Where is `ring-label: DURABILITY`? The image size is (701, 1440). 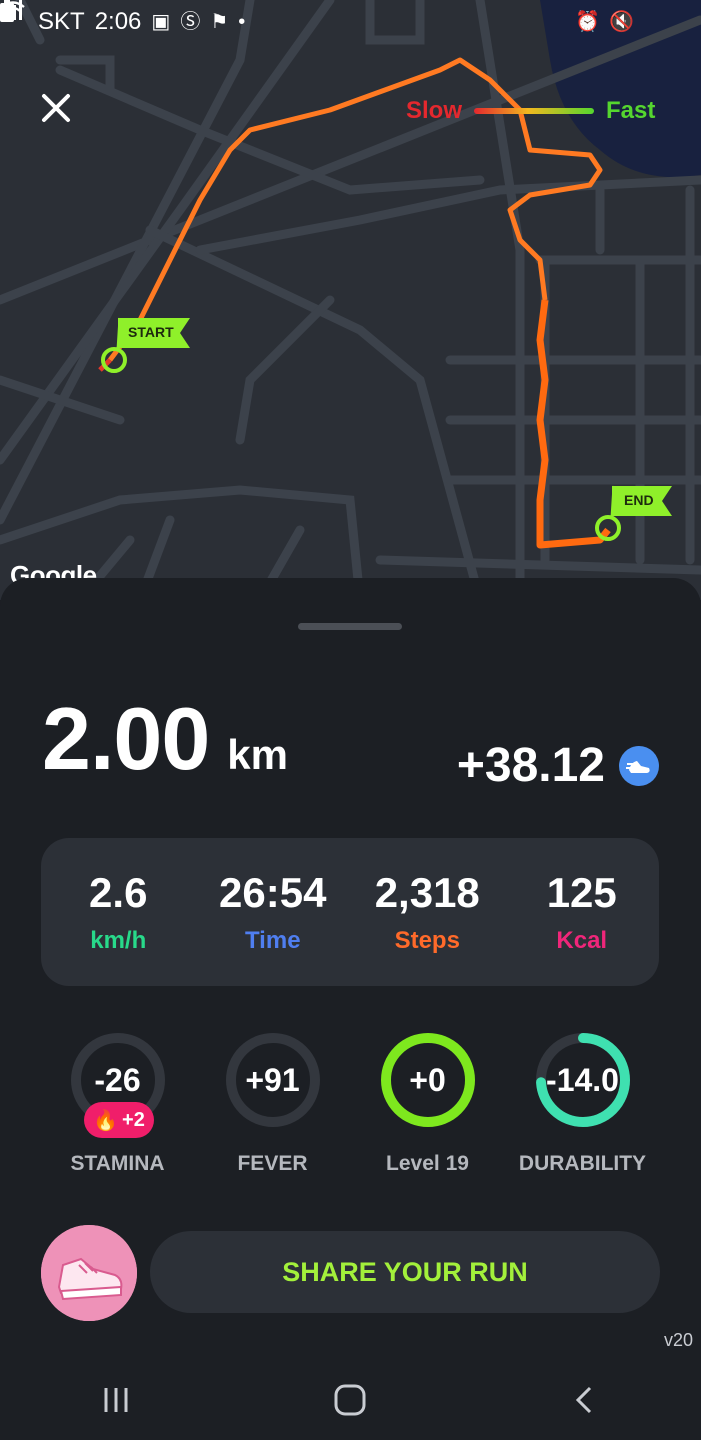
ring-label: DURABILITY is located at coordinates (582, 1163).